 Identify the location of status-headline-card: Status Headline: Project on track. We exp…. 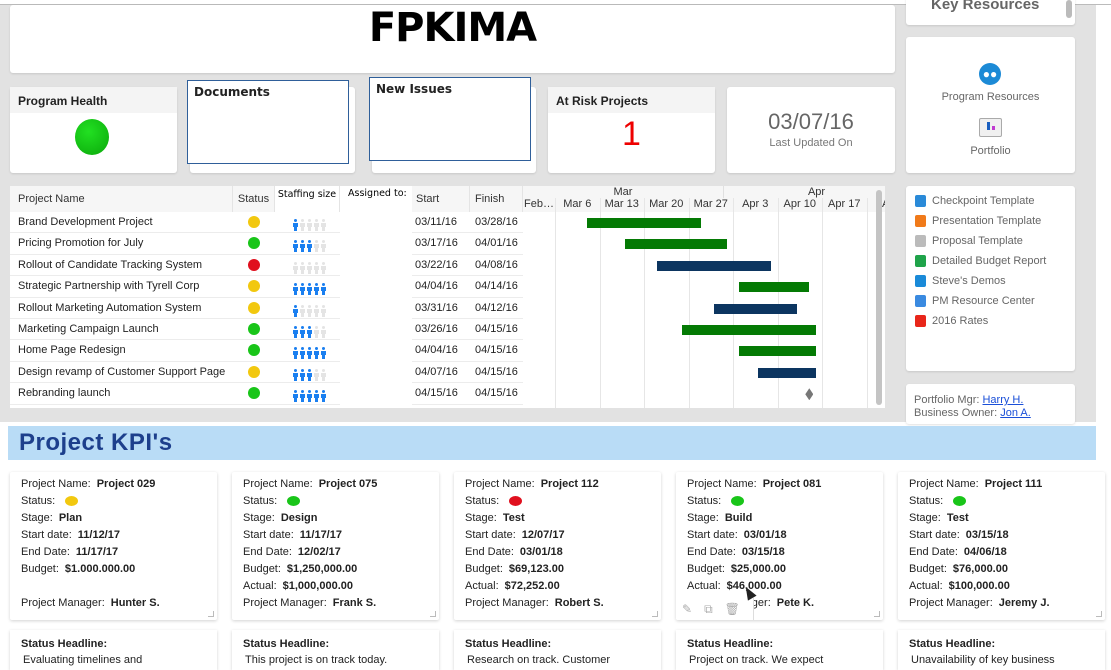
(779, 650).